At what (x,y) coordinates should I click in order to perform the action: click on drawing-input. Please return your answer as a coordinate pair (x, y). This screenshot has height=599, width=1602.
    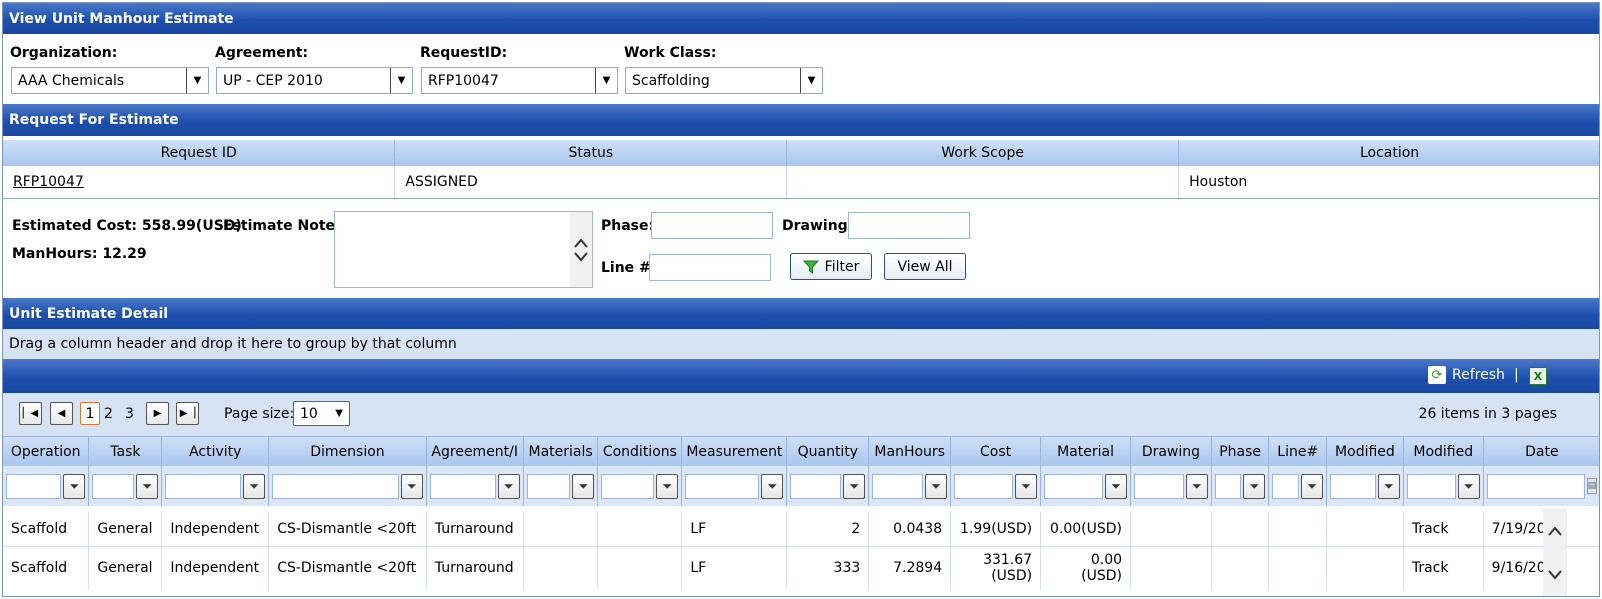
    Looking at the image, I should click on (909, 225).